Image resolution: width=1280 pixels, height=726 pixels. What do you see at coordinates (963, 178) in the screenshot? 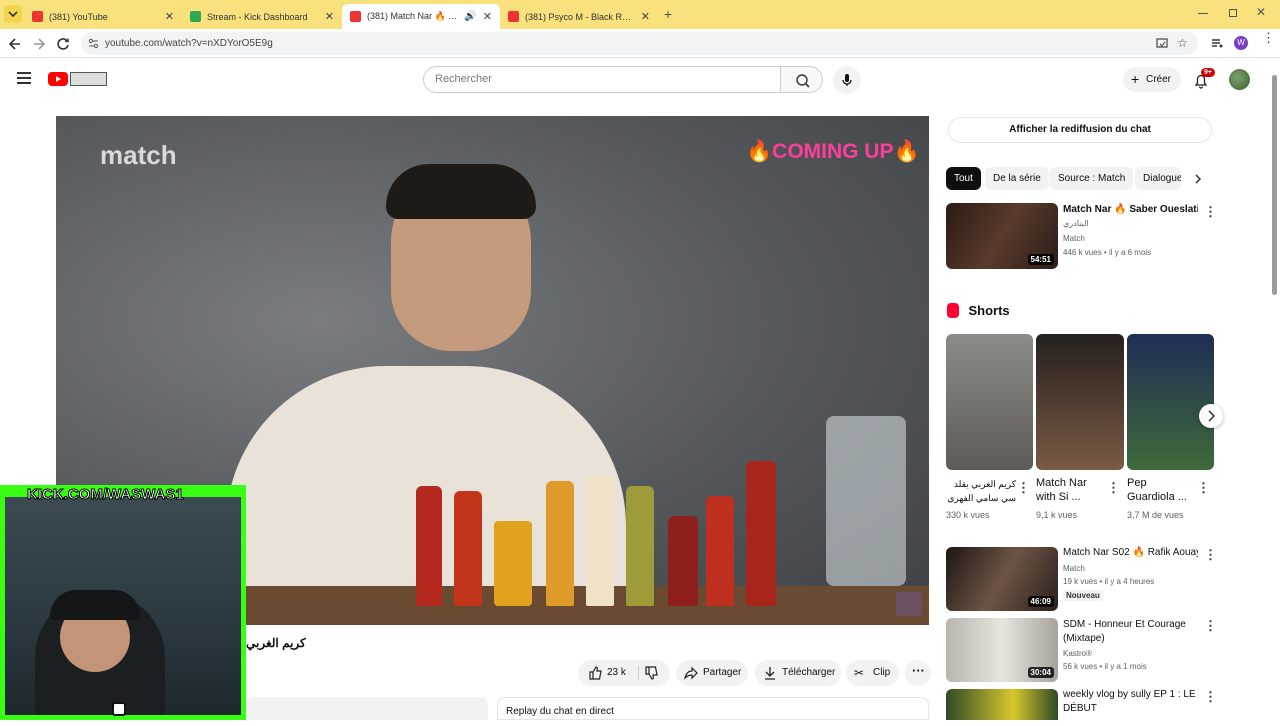
I see `chip-all: Tout` at bounding box center [963, 178].